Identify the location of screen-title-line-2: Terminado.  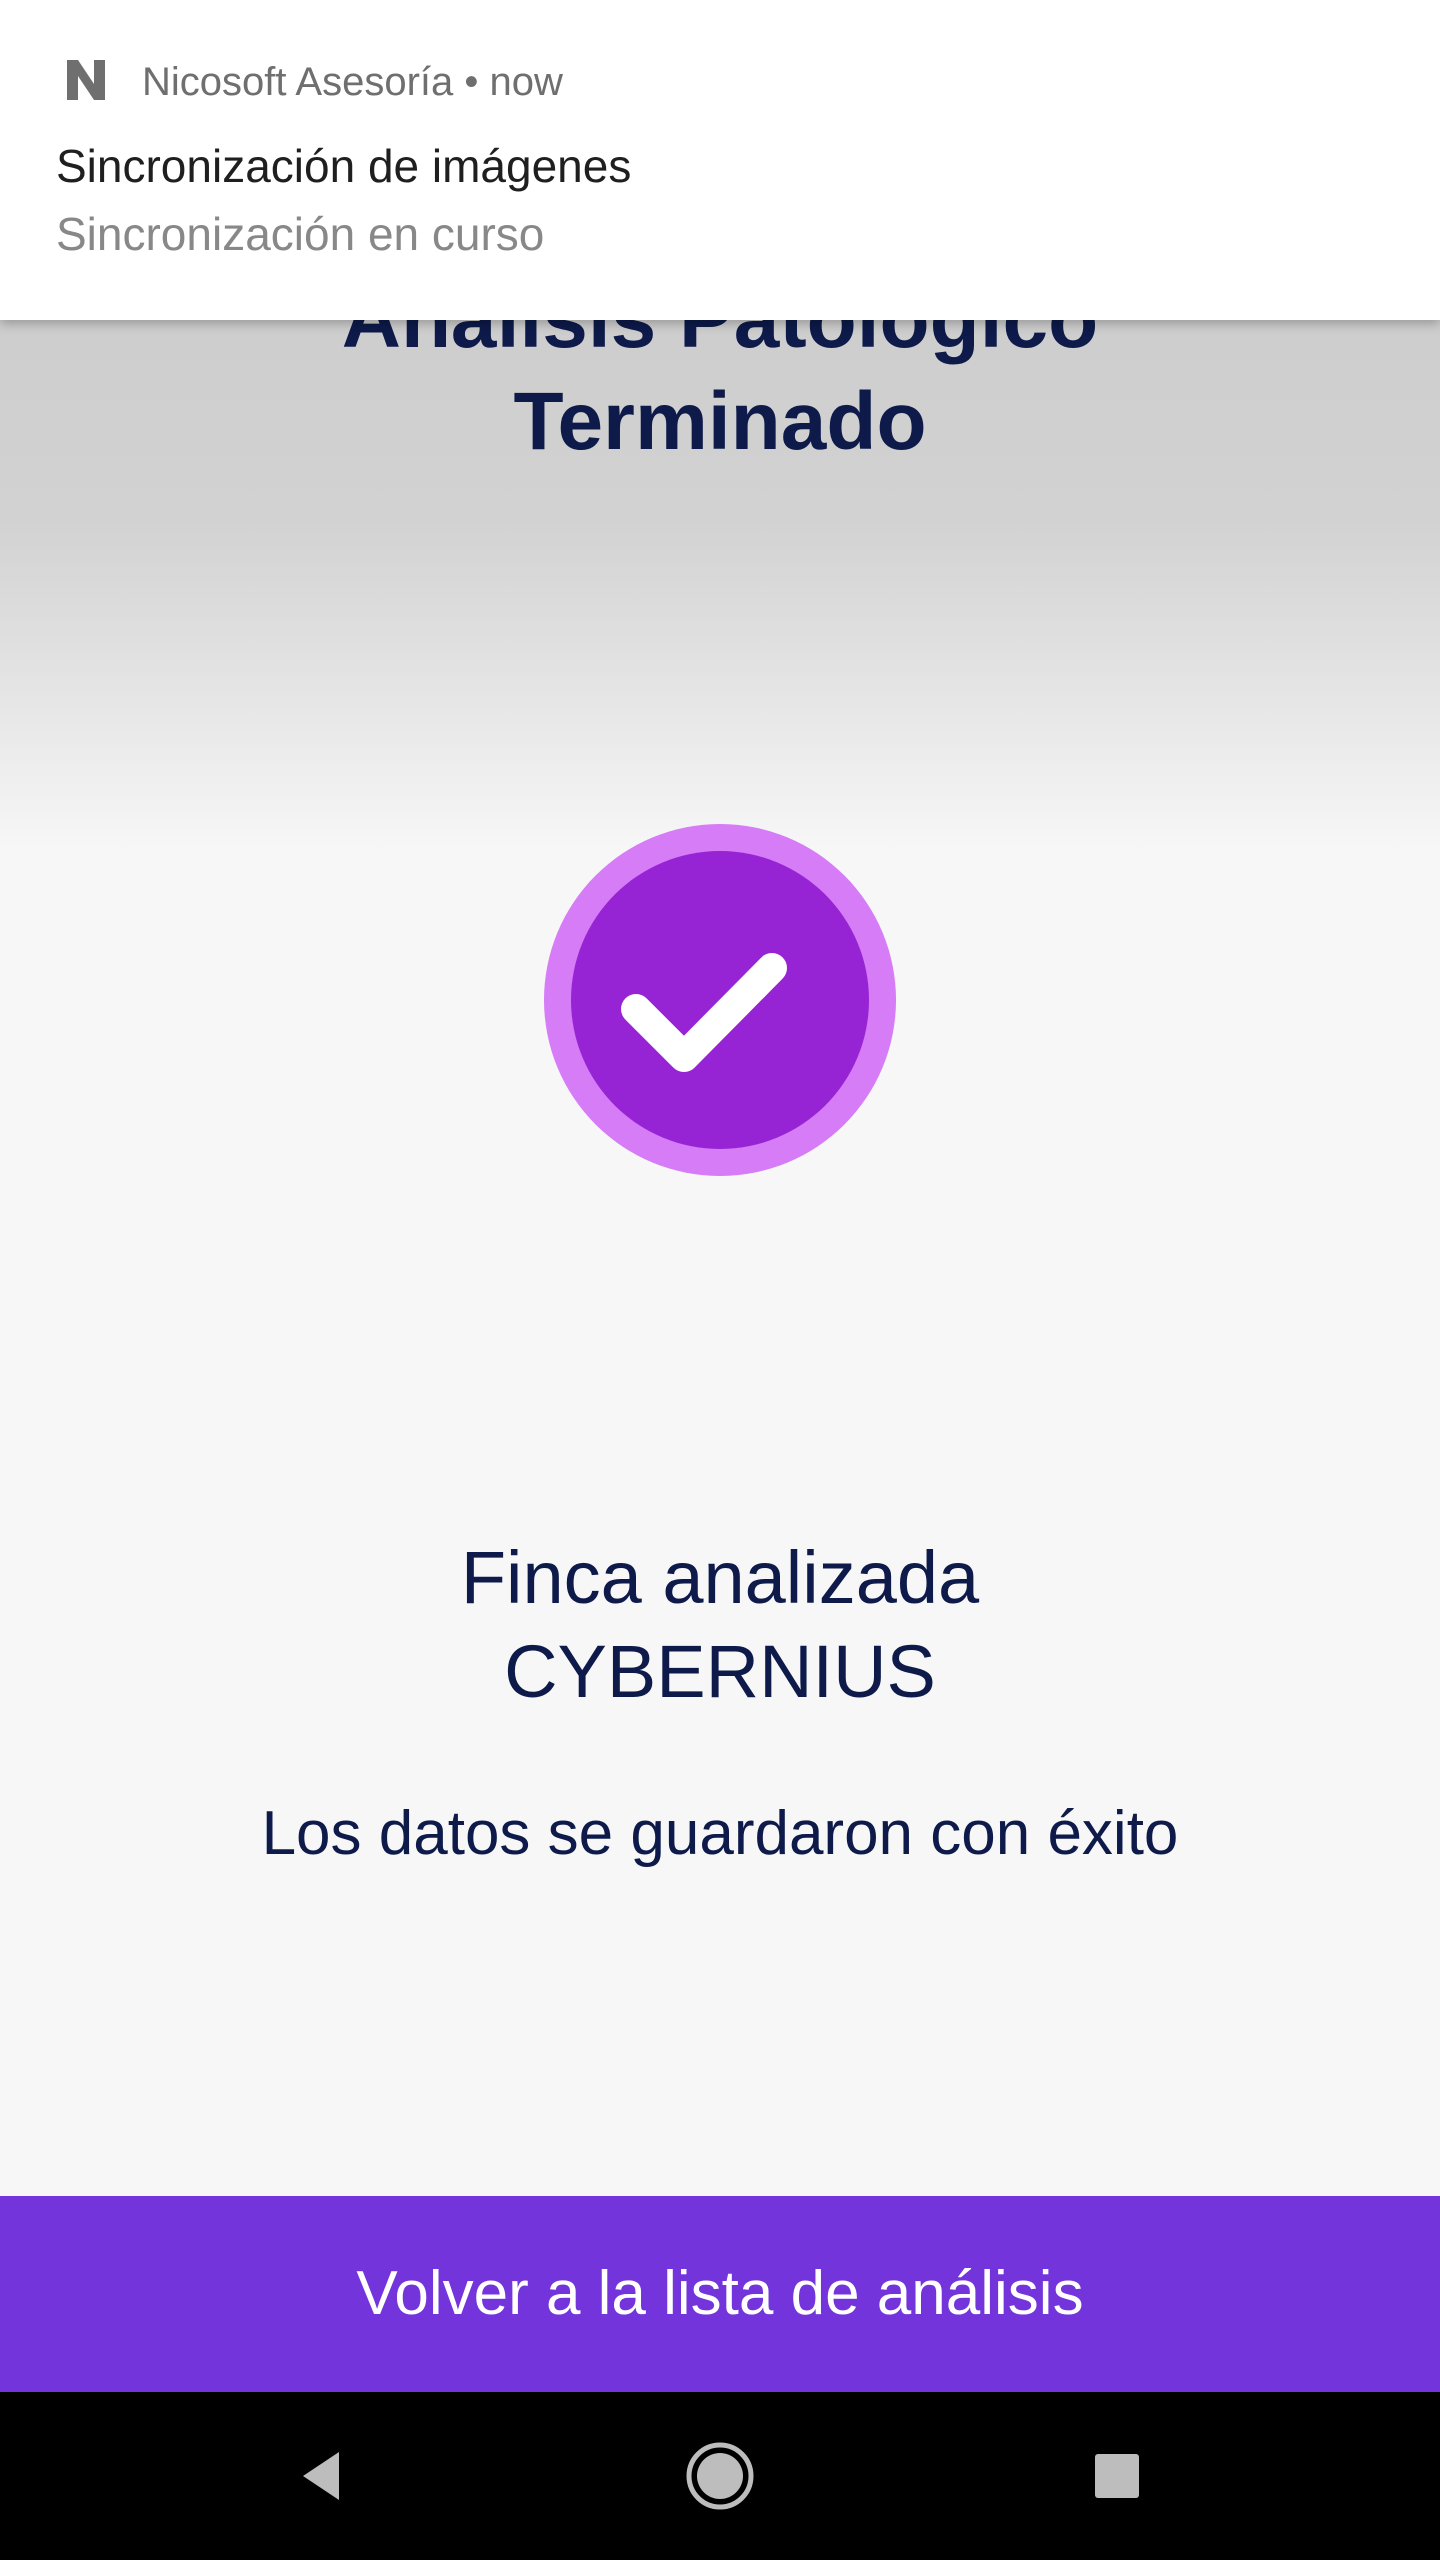
(720, 421).